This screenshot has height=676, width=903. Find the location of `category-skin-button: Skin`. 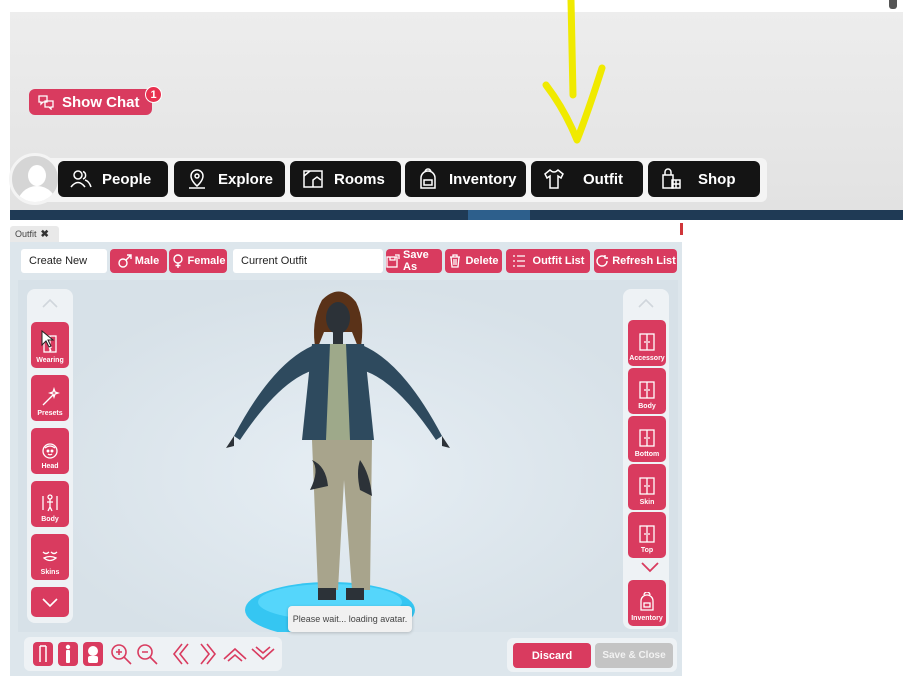

category-skin-button: Skin is located at coordinates (647, 487).